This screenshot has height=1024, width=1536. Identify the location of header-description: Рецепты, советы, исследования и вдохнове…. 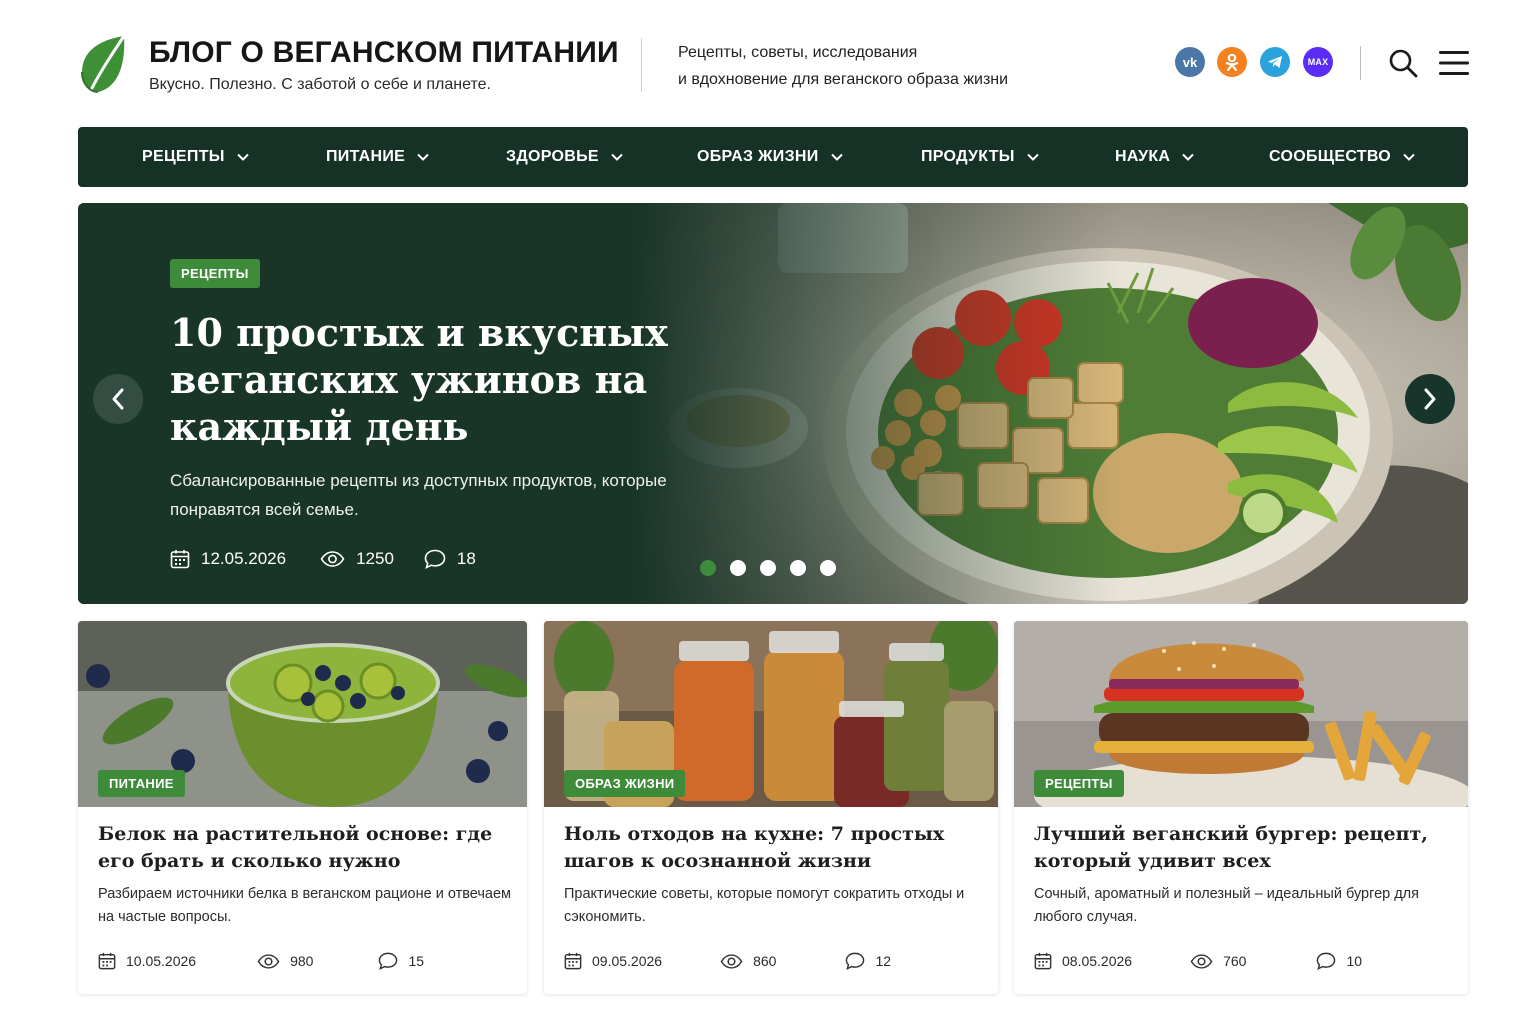
(843, 66).